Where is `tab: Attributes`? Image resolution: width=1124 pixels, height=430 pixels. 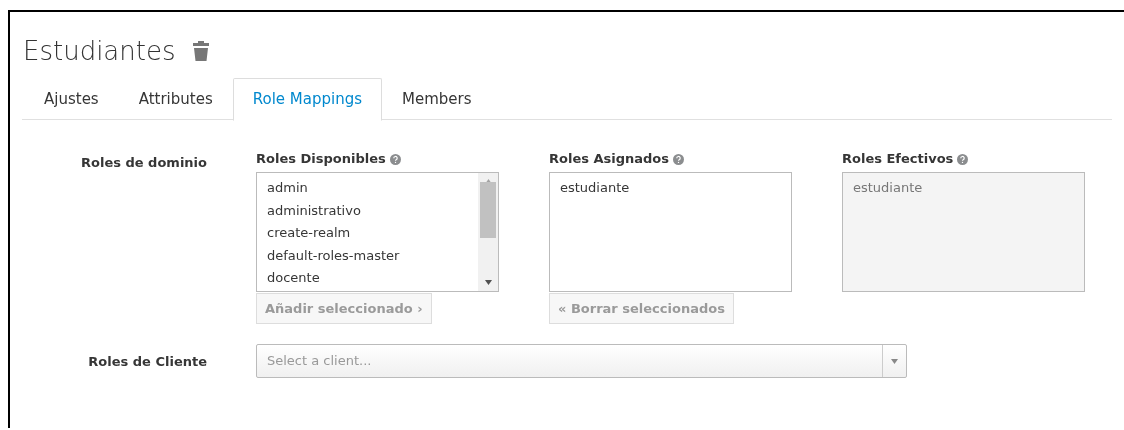
tab: Attributes is located at coordinates (175, 99).